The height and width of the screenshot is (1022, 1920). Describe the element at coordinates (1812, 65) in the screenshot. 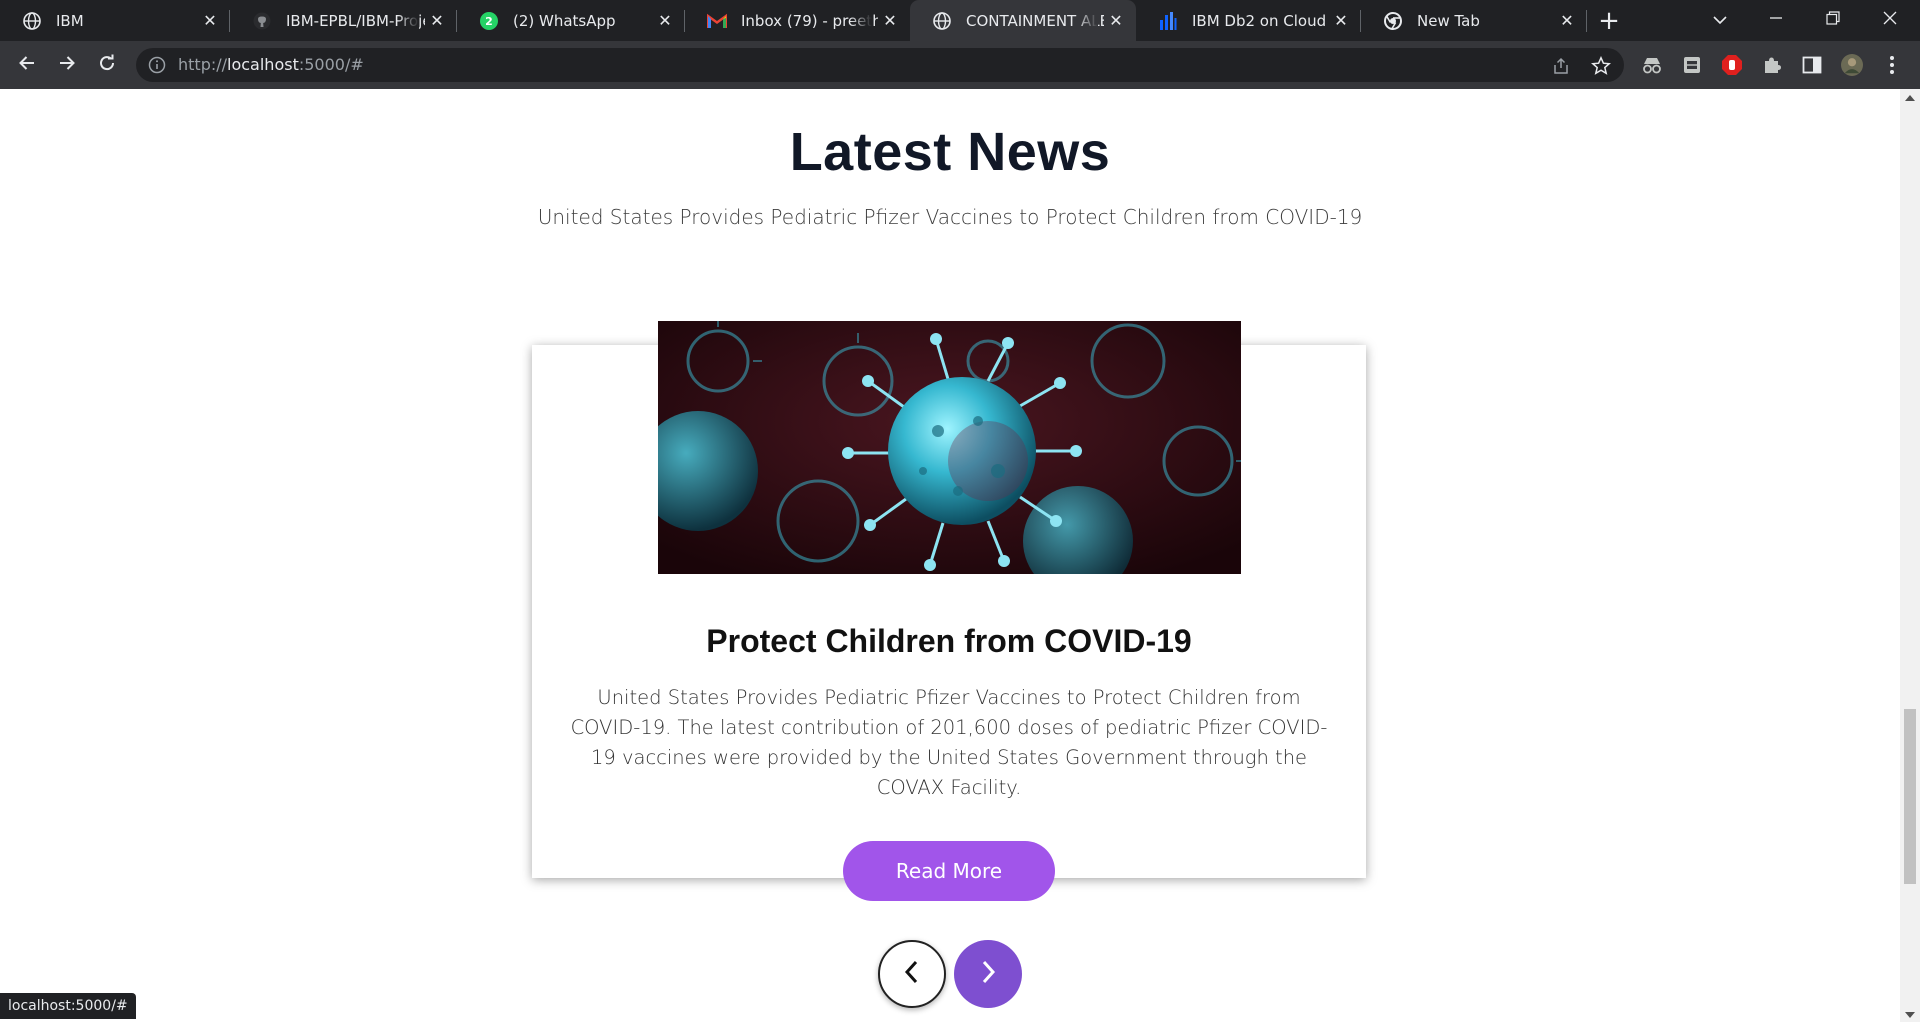

I see `side-panel-icon` at that location.